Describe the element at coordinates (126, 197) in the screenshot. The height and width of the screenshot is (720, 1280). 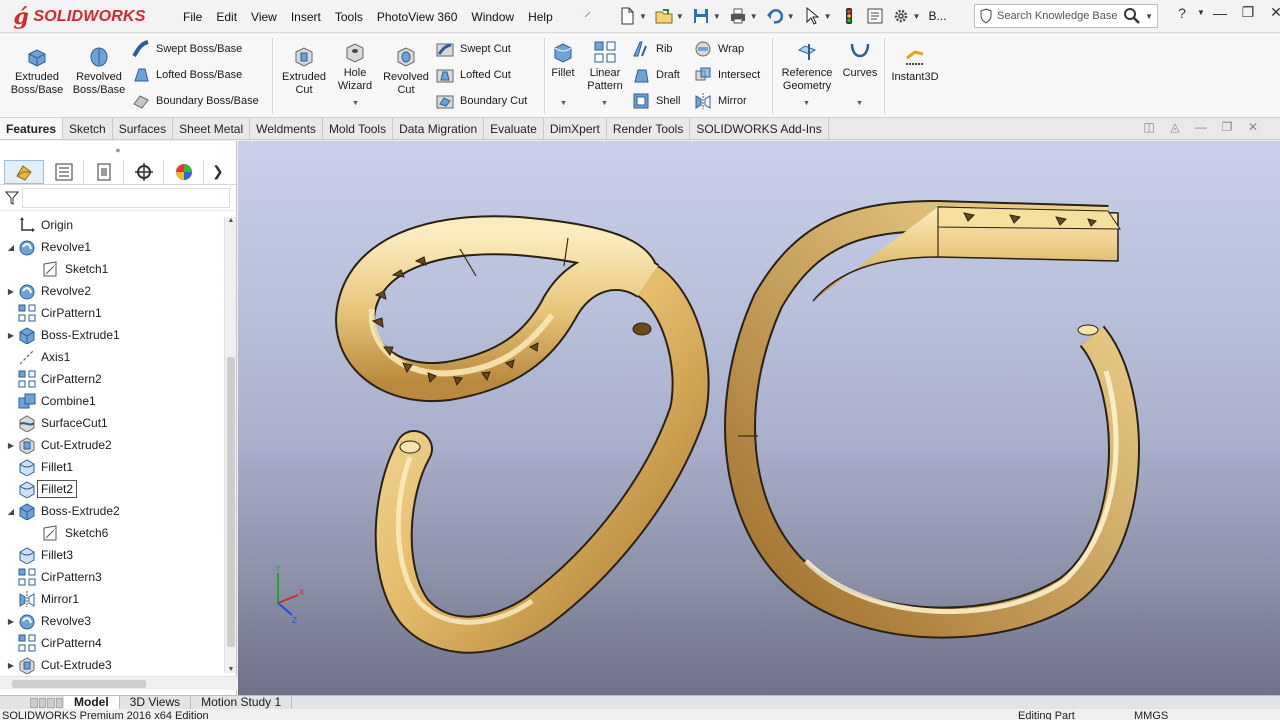
I see `filter-input` at that location.